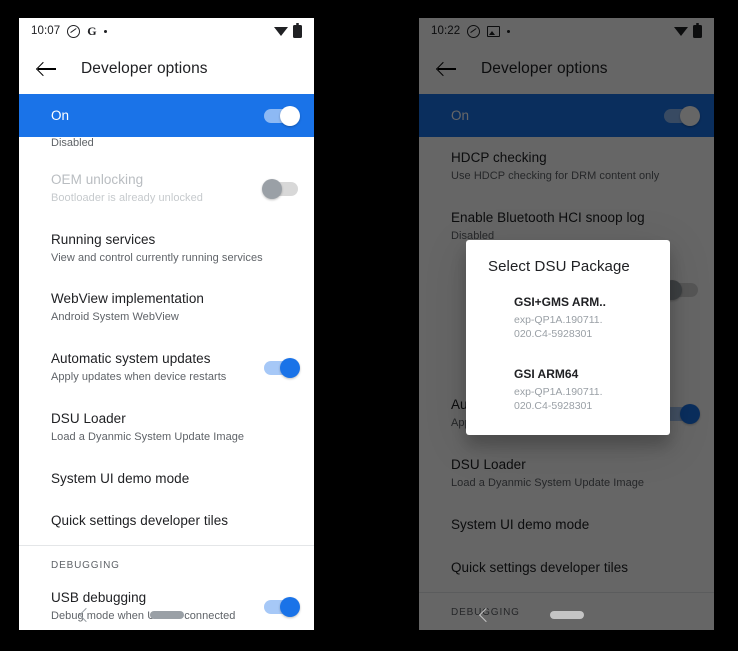  I want to click on list-item-quick-settings-developer-tiles: Quick settings developer tiles, so click(166, 521).